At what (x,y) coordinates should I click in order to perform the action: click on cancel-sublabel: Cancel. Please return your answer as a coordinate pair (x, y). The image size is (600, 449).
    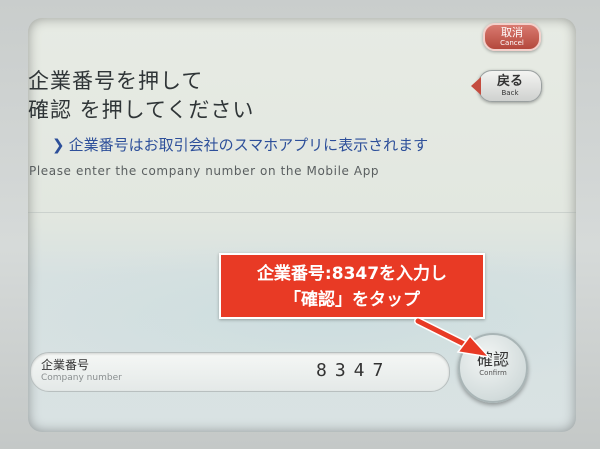
    Looking at the image, I should click on (512, 43).